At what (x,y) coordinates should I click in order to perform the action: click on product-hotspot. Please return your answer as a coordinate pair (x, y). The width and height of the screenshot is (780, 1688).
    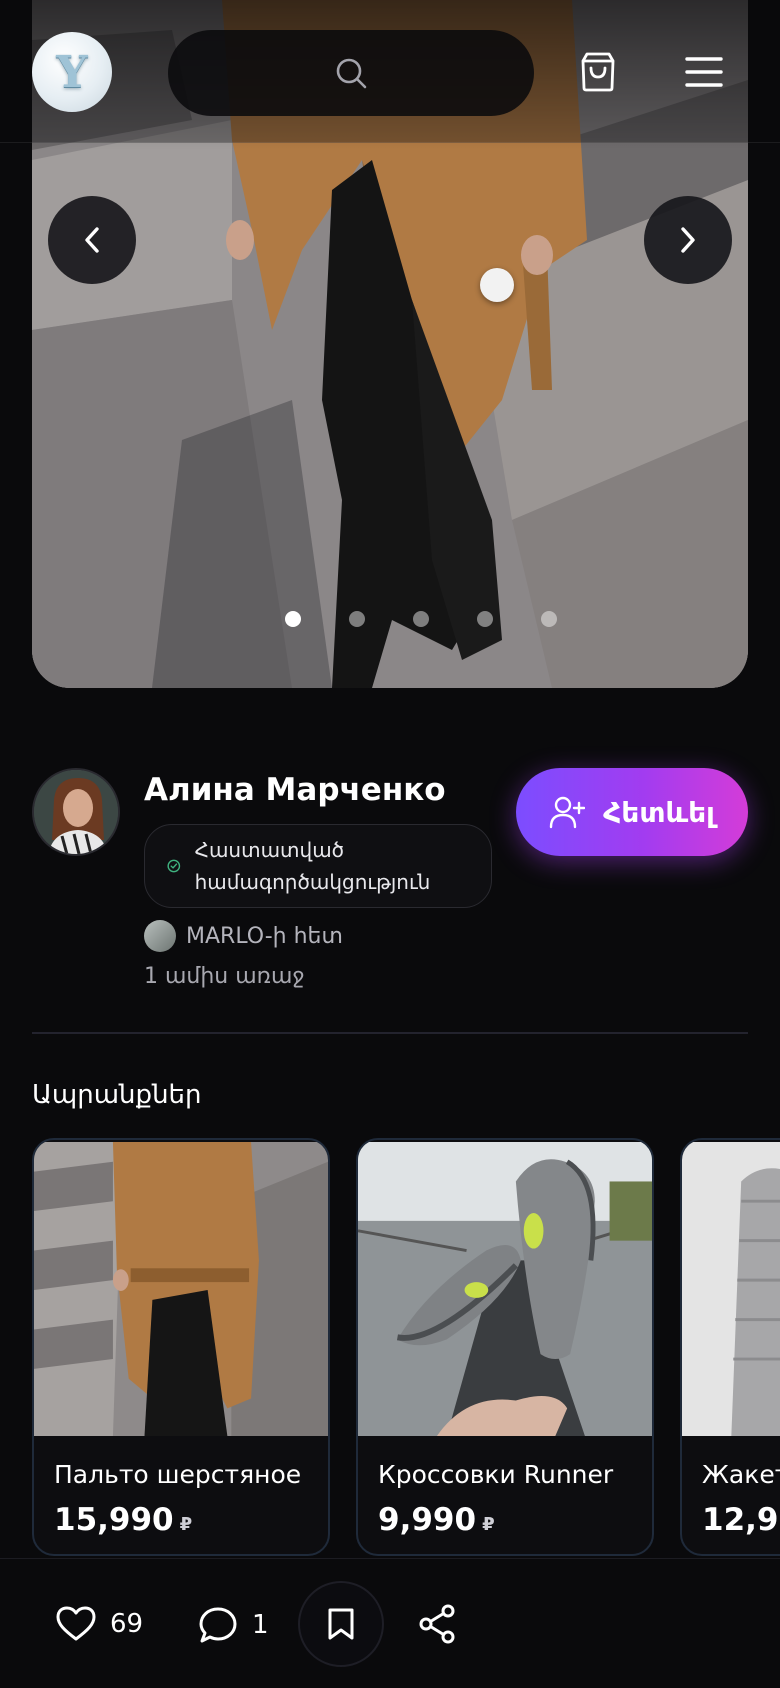
    Looking at the image, I should click on (497, 285).